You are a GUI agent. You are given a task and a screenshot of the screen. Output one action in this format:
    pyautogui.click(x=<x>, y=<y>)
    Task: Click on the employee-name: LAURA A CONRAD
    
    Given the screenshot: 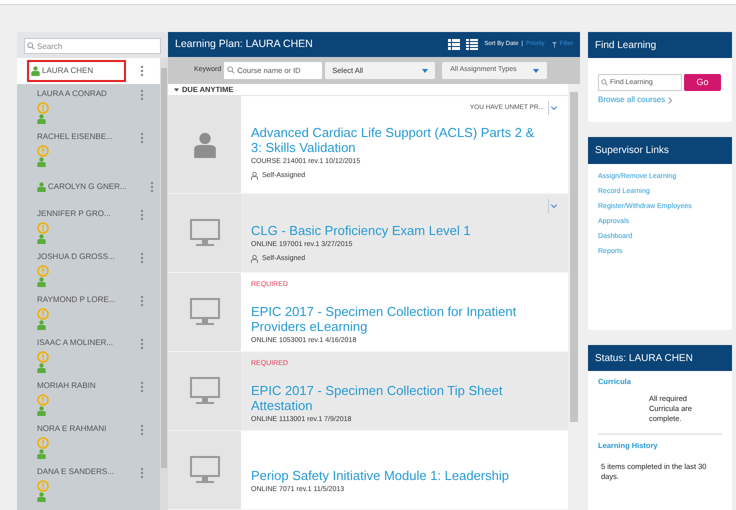 What is the action you would take?
    pyautogui.click(x=72, y=94)
    